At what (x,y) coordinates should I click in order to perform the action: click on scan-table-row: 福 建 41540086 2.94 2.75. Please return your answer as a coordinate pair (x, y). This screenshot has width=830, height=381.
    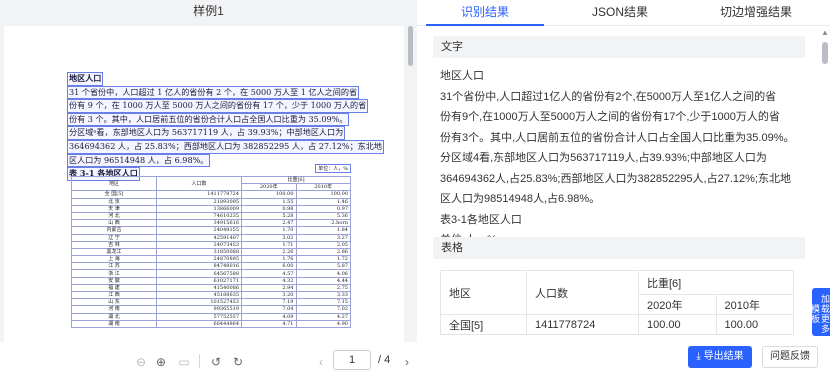
    Looking at the image, I should click on (211, 288).